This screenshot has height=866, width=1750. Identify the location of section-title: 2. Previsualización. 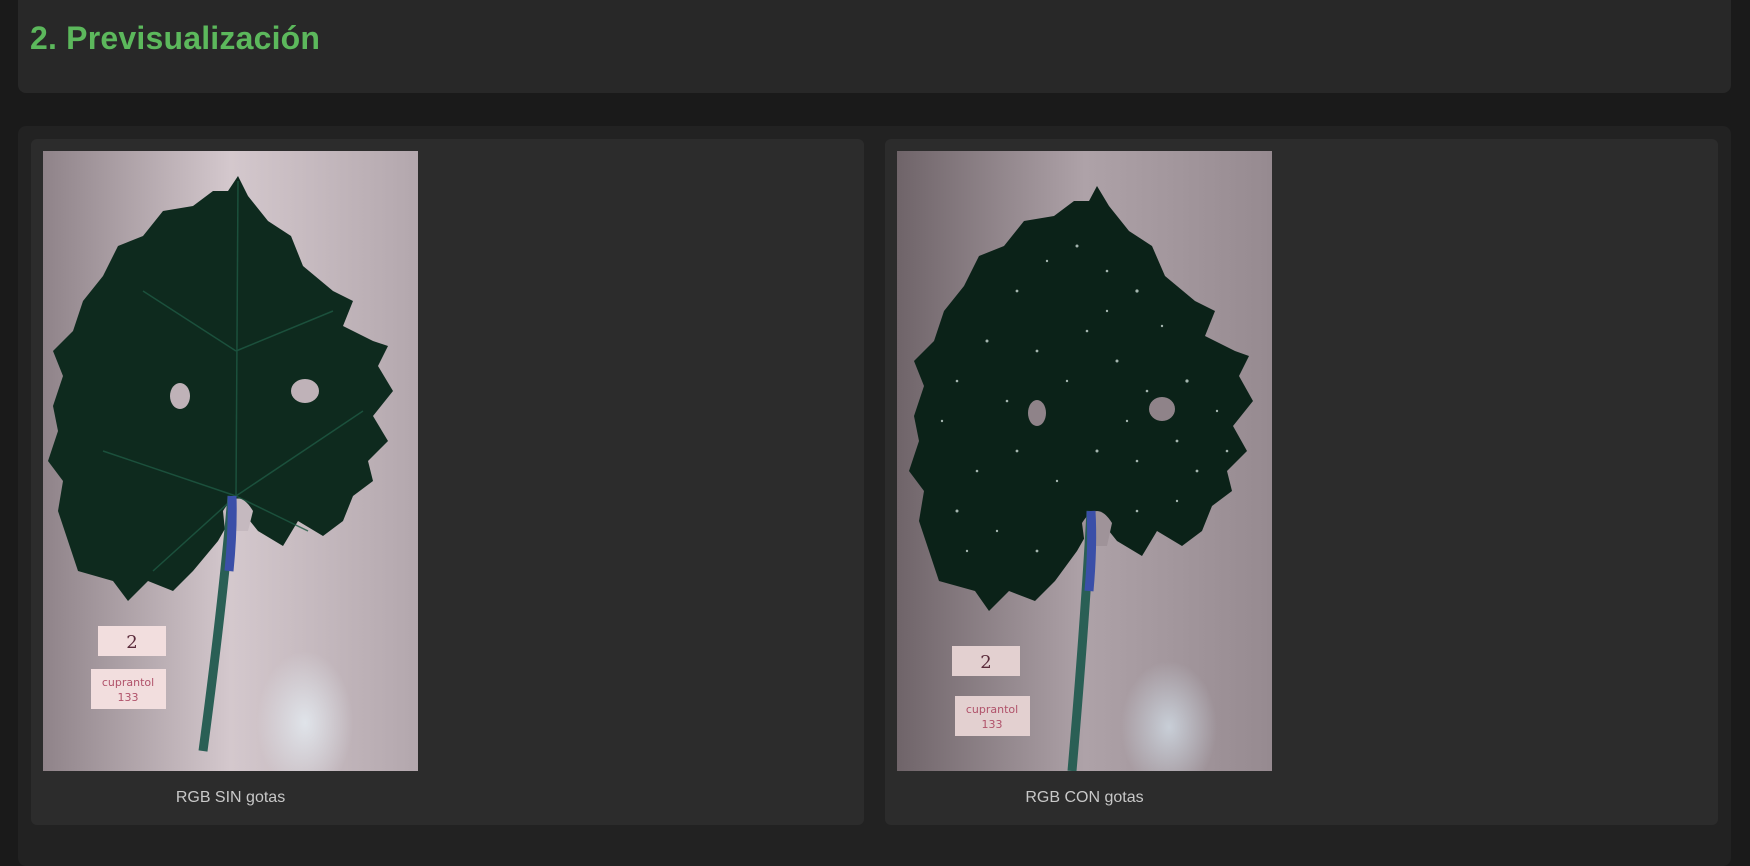
(175, 38).